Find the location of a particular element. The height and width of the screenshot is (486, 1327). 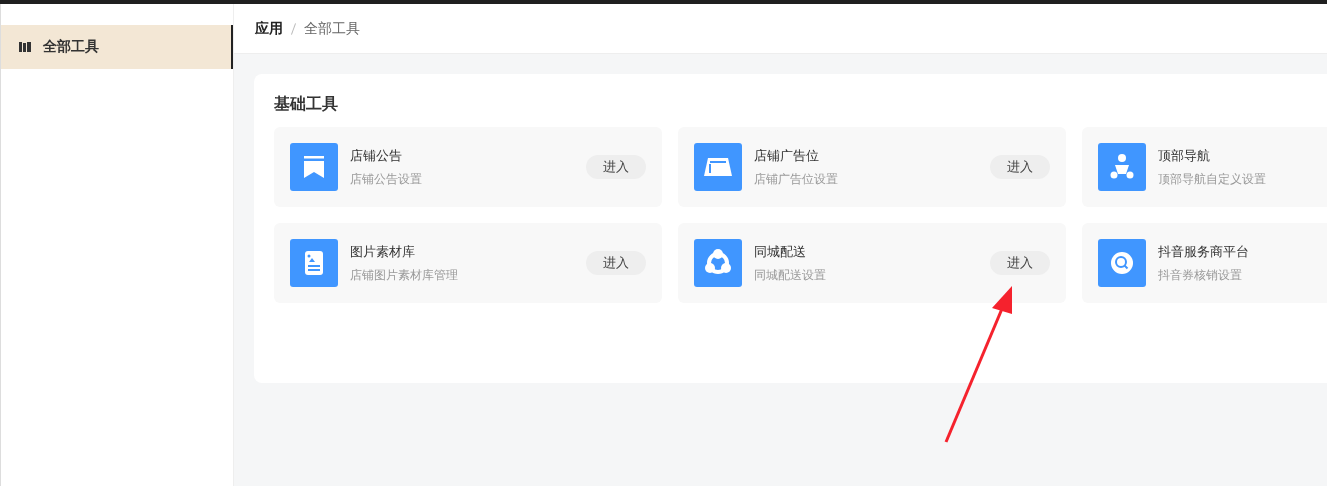

tool-description: 抖音券核销设置 is located at coordinates (1200, 275).